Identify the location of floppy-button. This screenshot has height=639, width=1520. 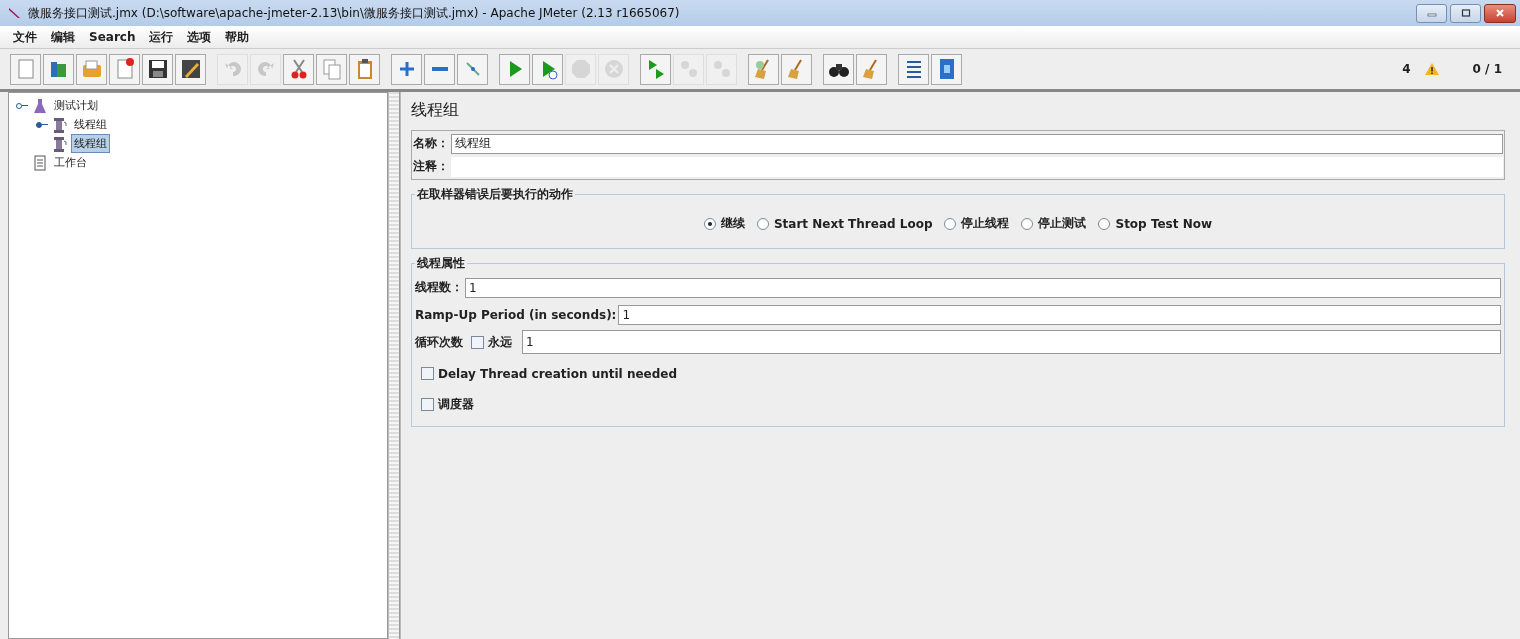
(157, 69).